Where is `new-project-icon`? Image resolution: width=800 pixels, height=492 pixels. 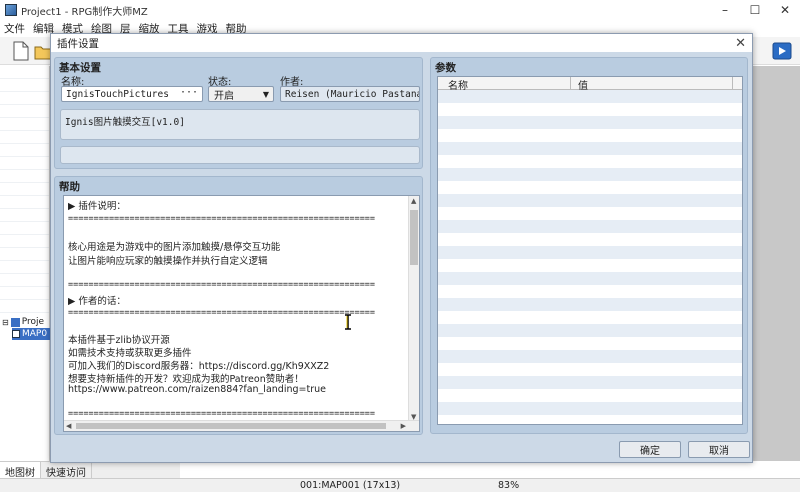
new-project-icon is located at coordinates (21, 51).